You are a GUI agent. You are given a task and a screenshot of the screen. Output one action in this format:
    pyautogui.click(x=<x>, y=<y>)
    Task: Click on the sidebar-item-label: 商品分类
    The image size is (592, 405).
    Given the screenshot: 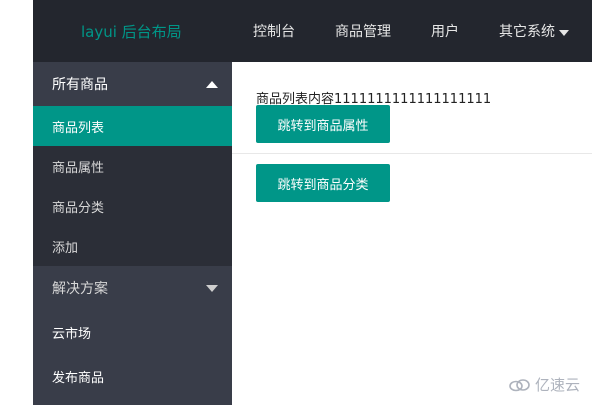 What is the action you would take?
    pyautogui.click(x=78, y=208)
    